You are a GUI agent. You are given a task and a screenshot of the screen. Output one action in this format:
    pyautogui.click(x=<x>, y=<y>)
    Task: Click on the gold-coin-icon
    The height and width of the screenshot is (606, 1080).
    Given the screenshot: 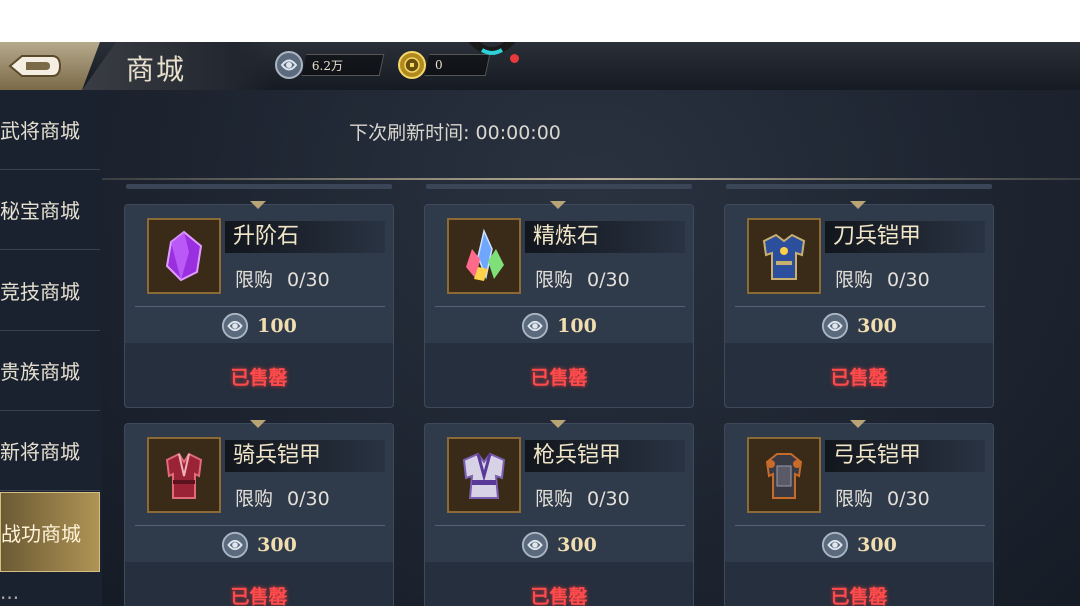 What is the action you would take?
    pyautogui.click(x=412, y=65)
    